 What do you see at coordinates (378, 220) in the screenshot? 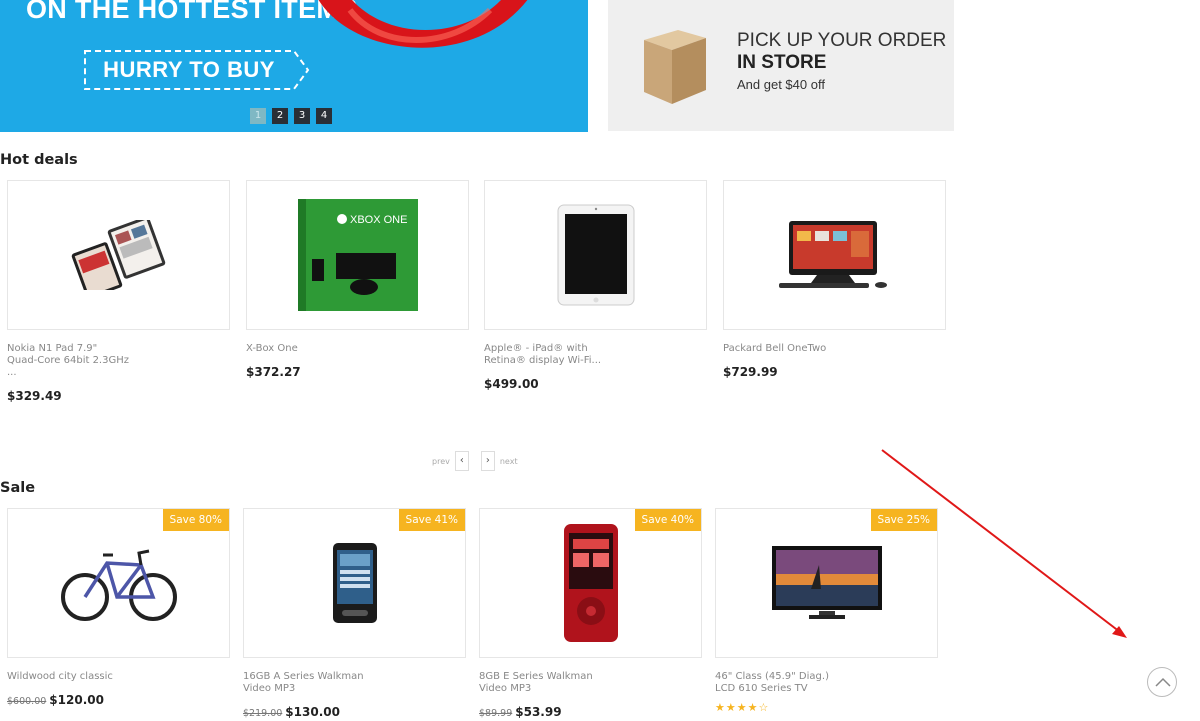
I see `svg-text: XBOX ONE` at bounding box center [378, 220].